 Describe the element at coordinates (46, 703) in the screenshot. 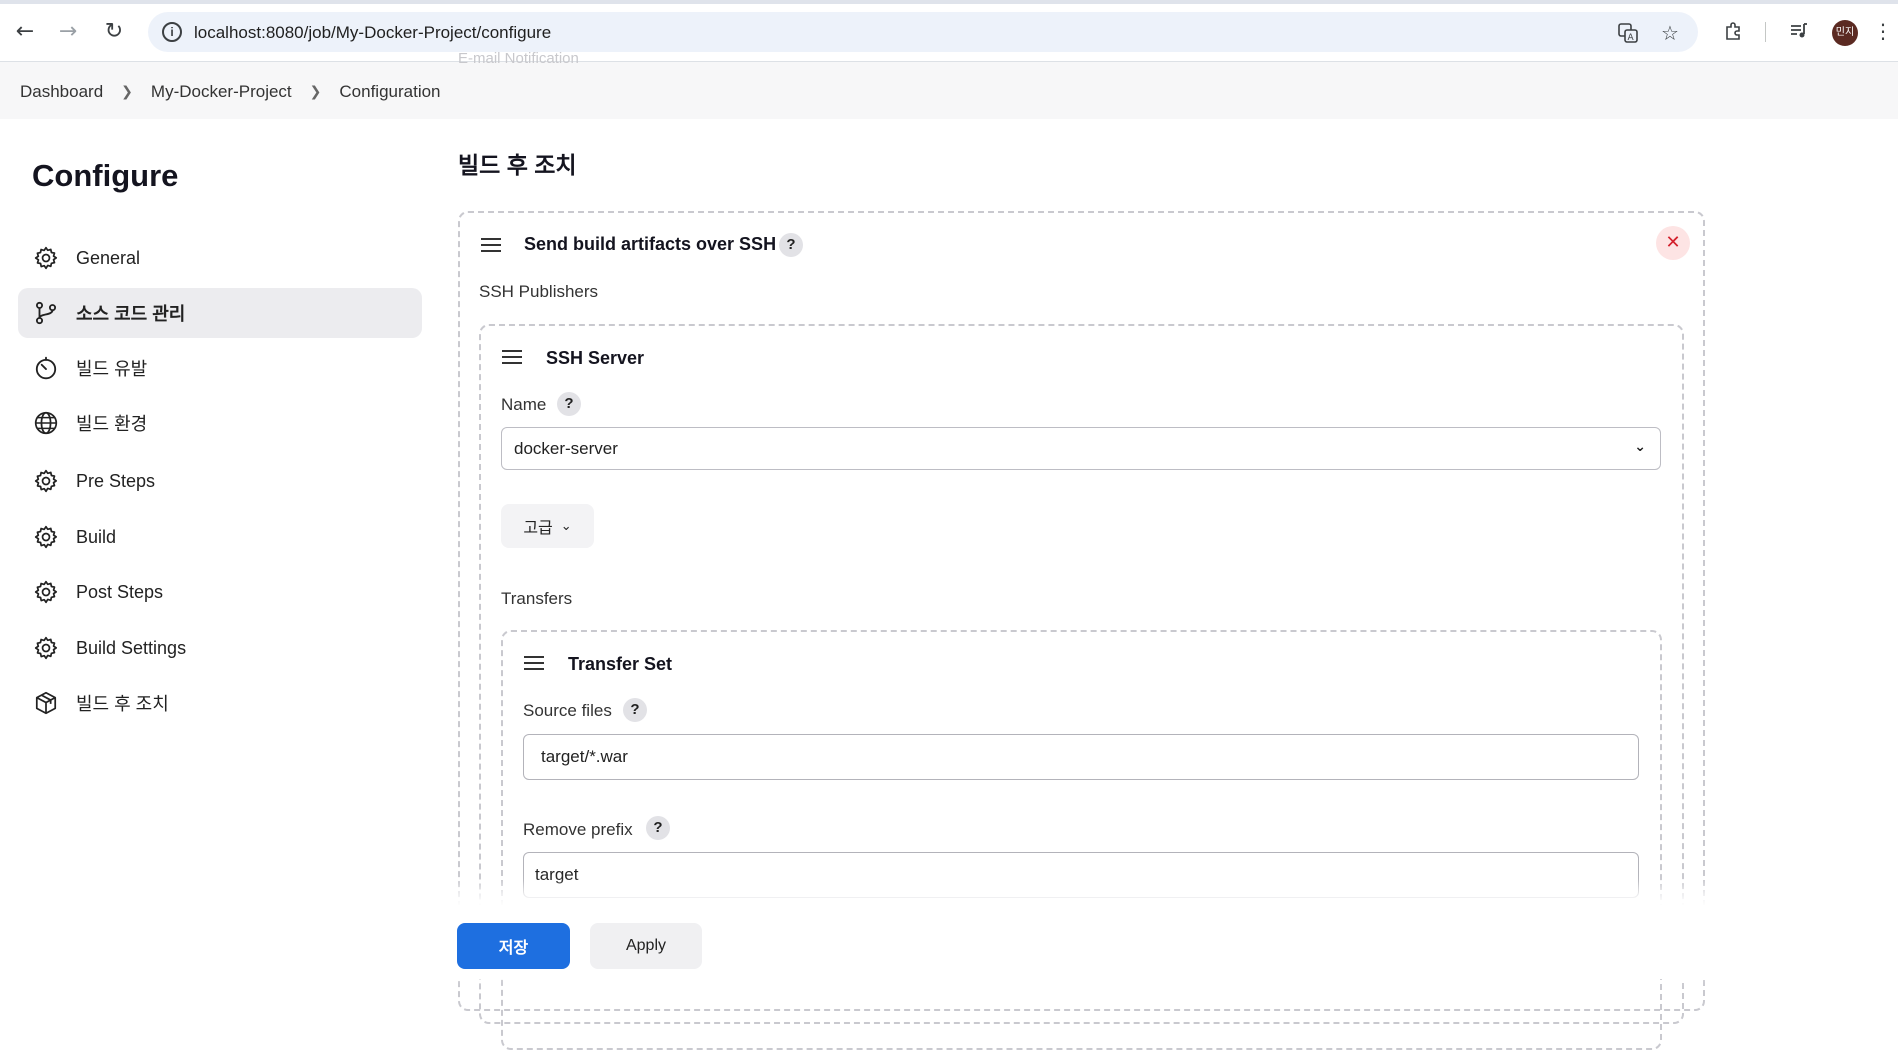

I see `package-icon` at that location.